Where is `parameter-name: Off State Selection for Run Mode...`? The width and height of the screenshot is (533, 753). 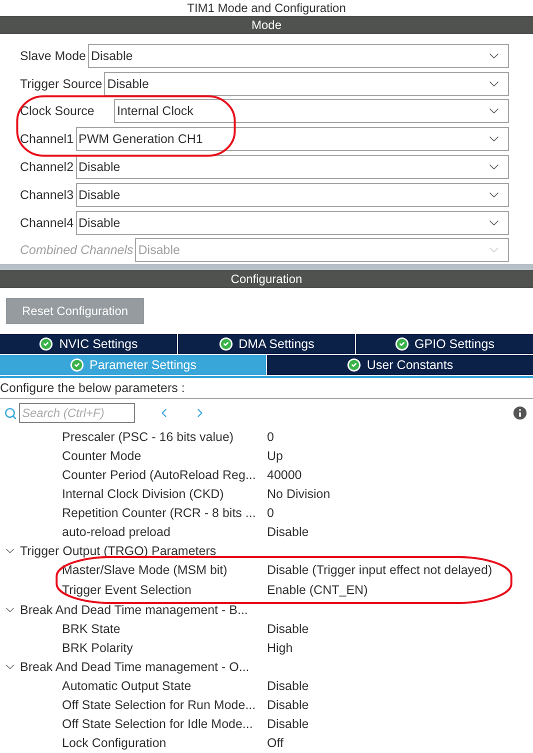
parameter-name: Off State Selection for Run Mode... is located at coordinates (159, 705).